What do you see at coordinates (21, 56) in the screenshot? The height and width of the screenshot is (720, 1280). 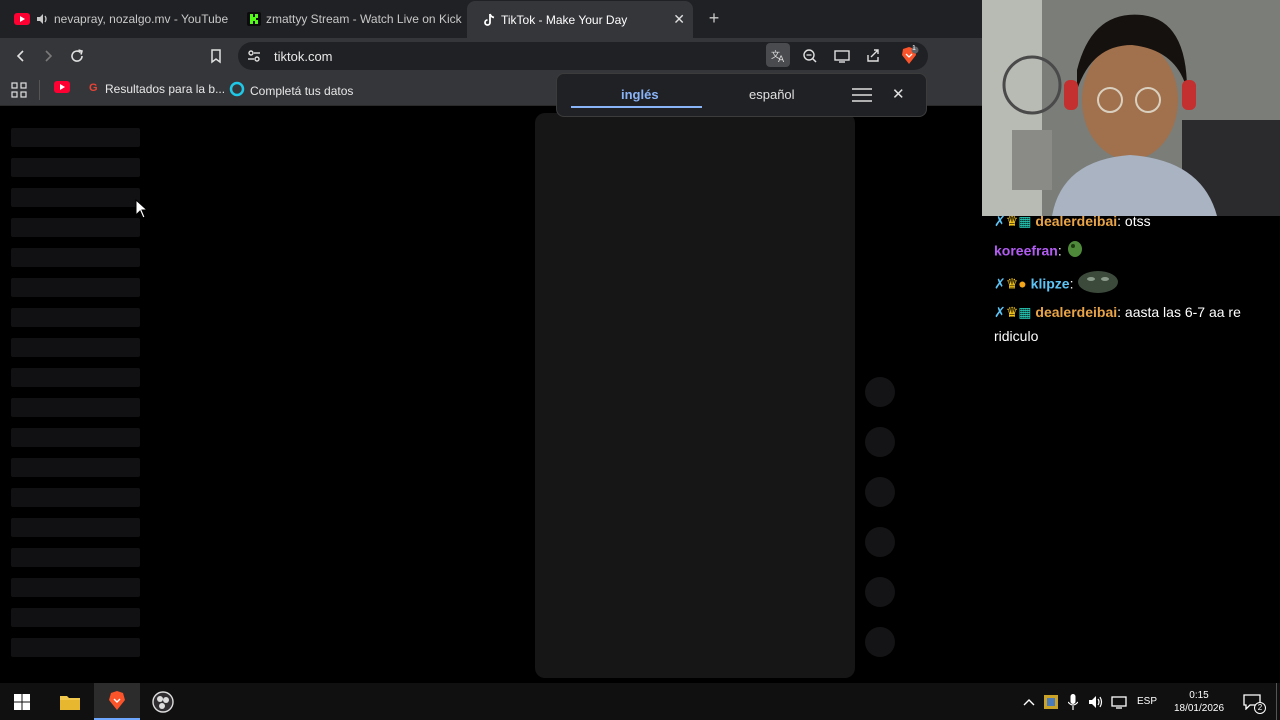 I see `back-icon` at bounding box center [21, 56].